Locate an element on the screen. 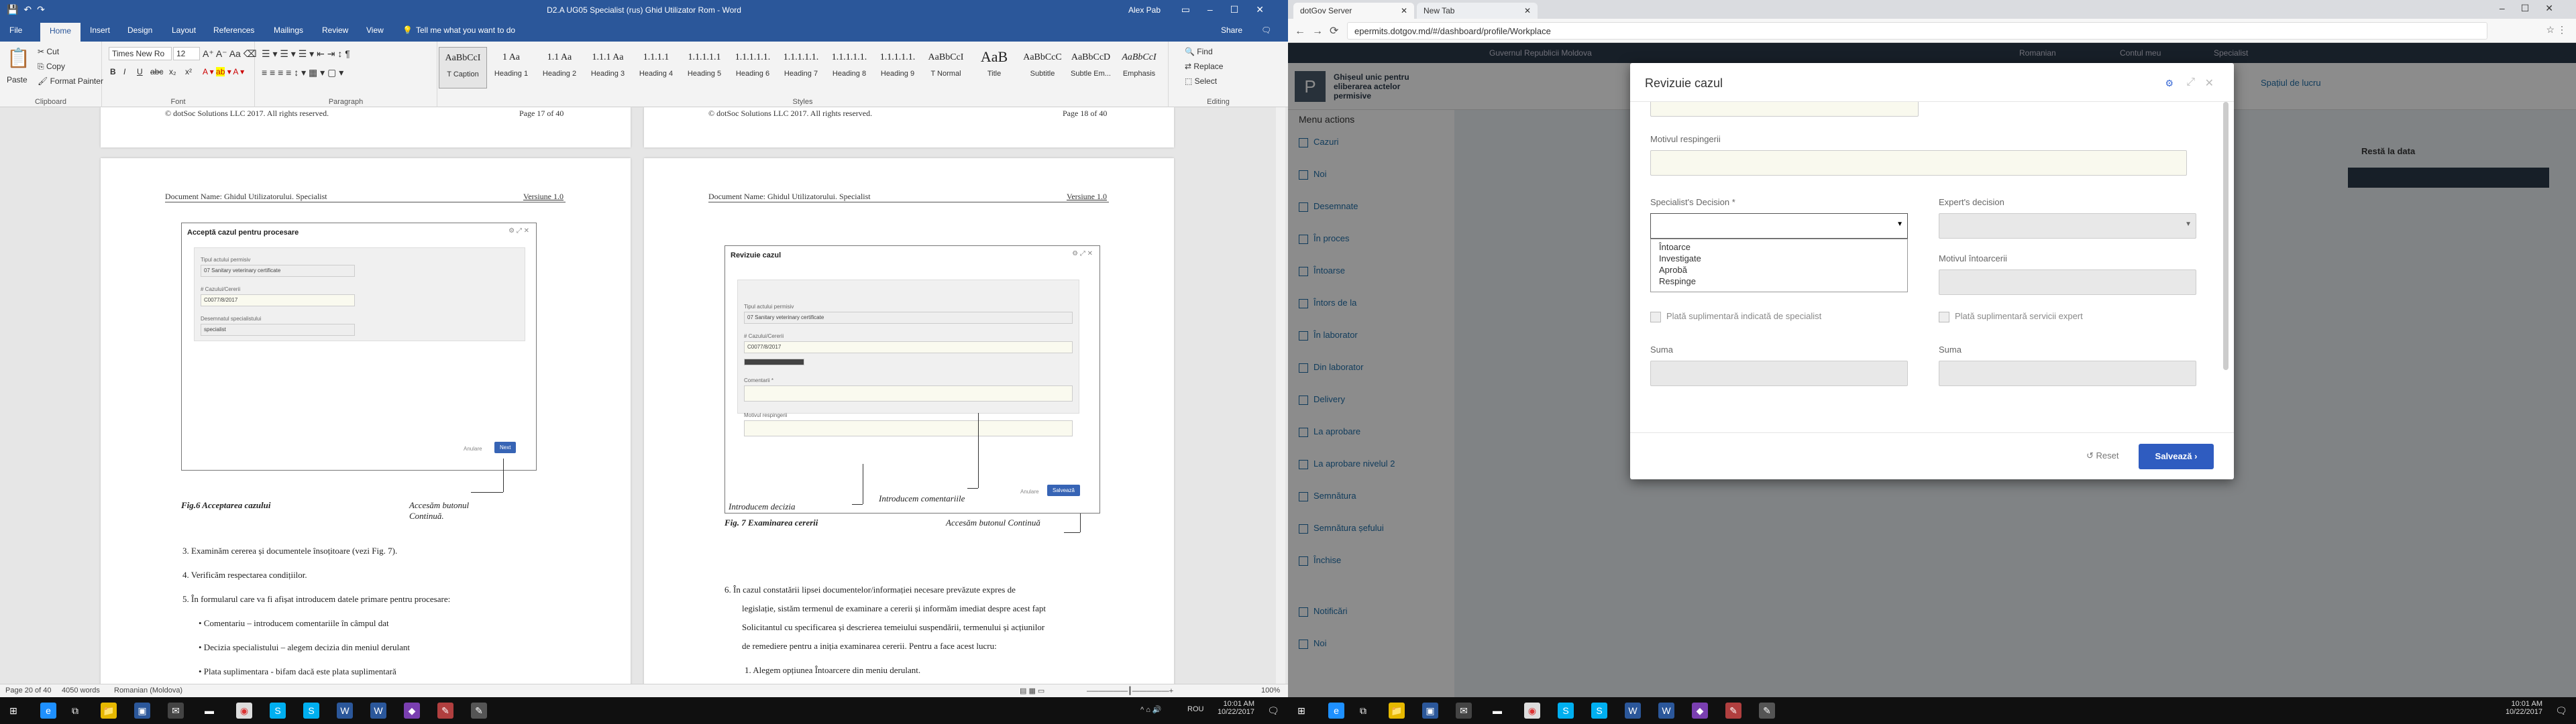 The height and width of the screenshot is (724, 2576). style-item: 1.1.1.1.1 Heading 5 is located at coordinates (704, 67).